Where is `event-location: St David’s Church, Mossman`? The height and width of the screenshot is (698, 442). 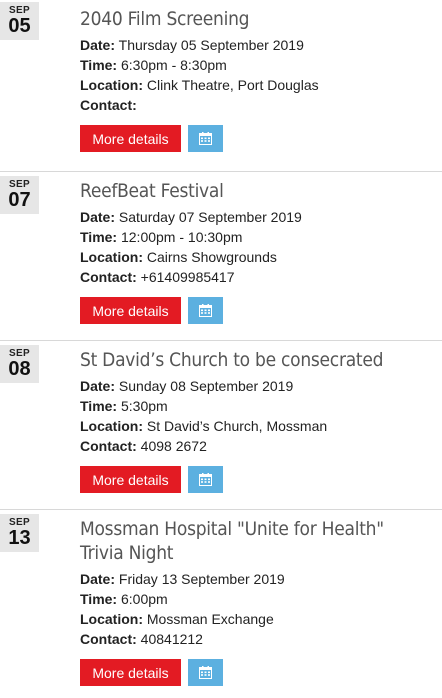 event-location: St David’s Church, Mossman is located at coordinates (237, 426).